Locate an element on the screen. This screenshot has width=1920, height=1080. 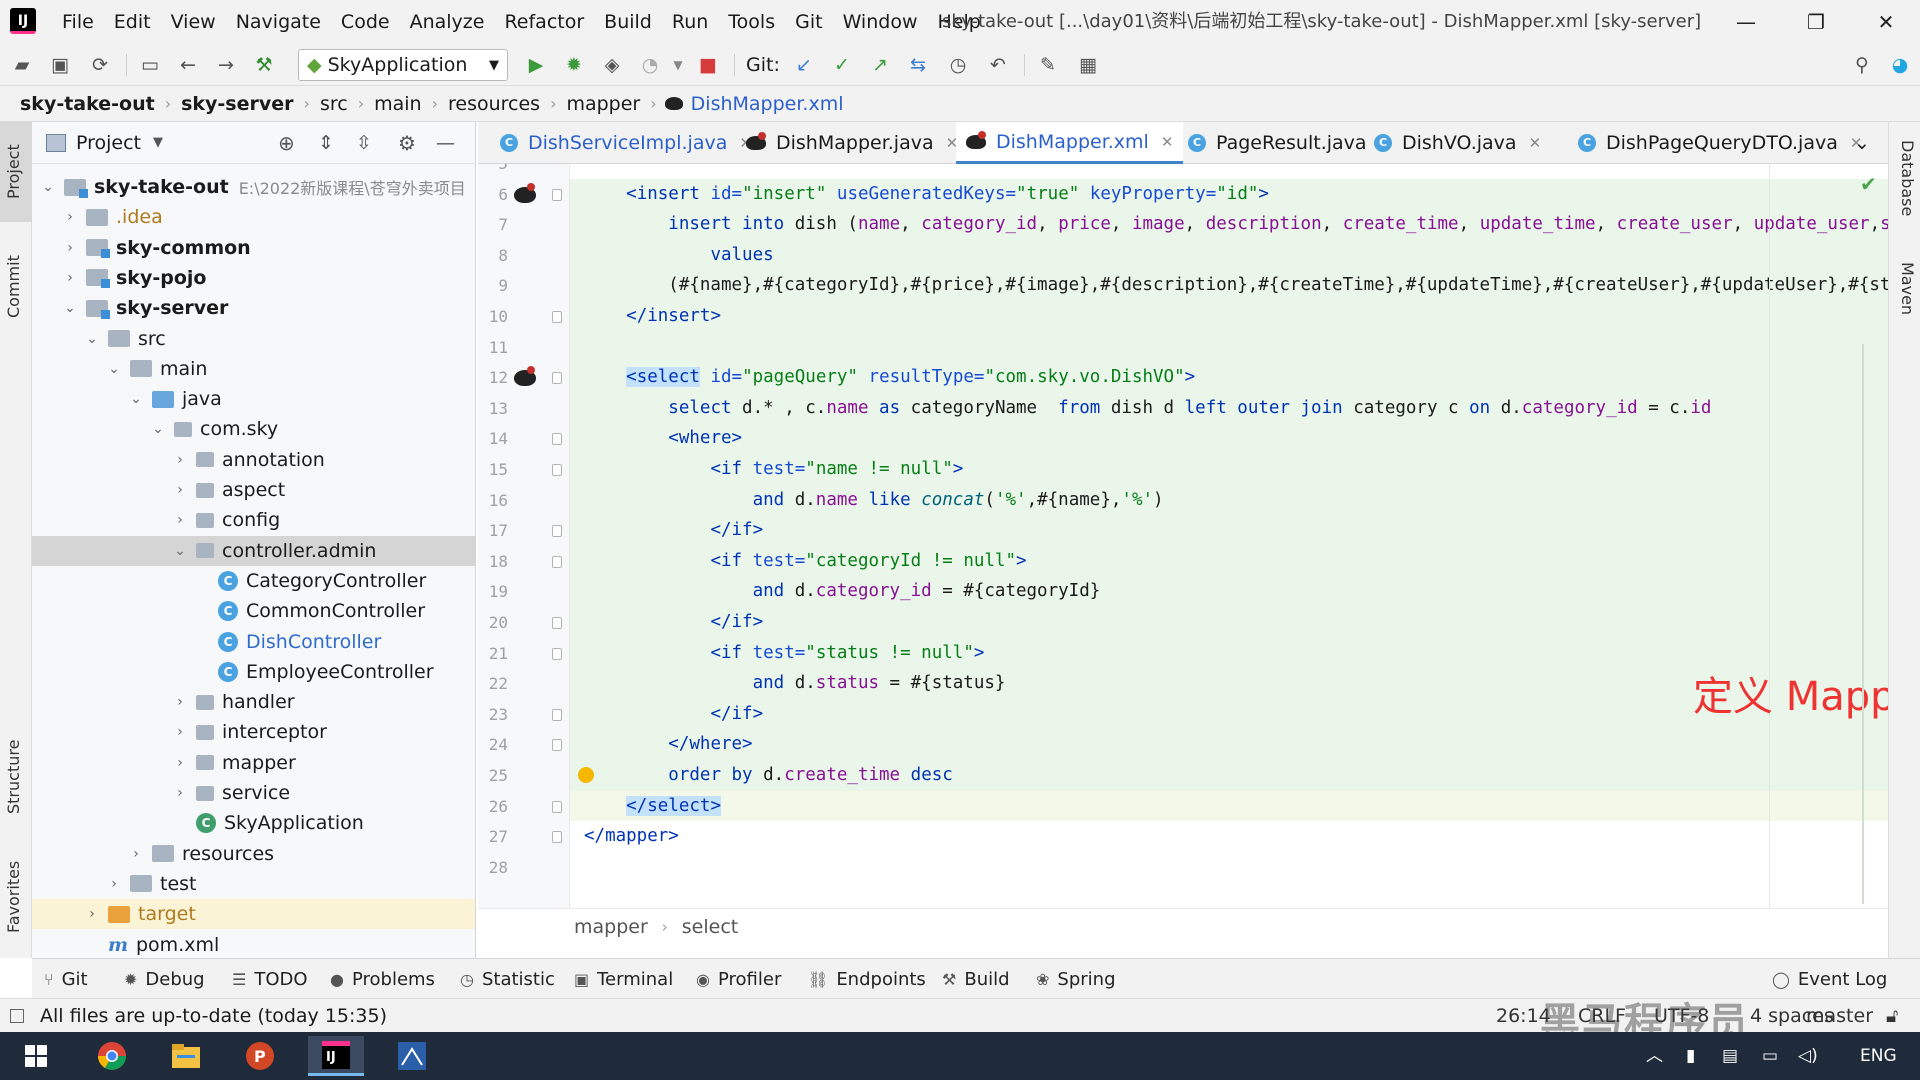
code-line: <where> is located at coordinates (663, 438).